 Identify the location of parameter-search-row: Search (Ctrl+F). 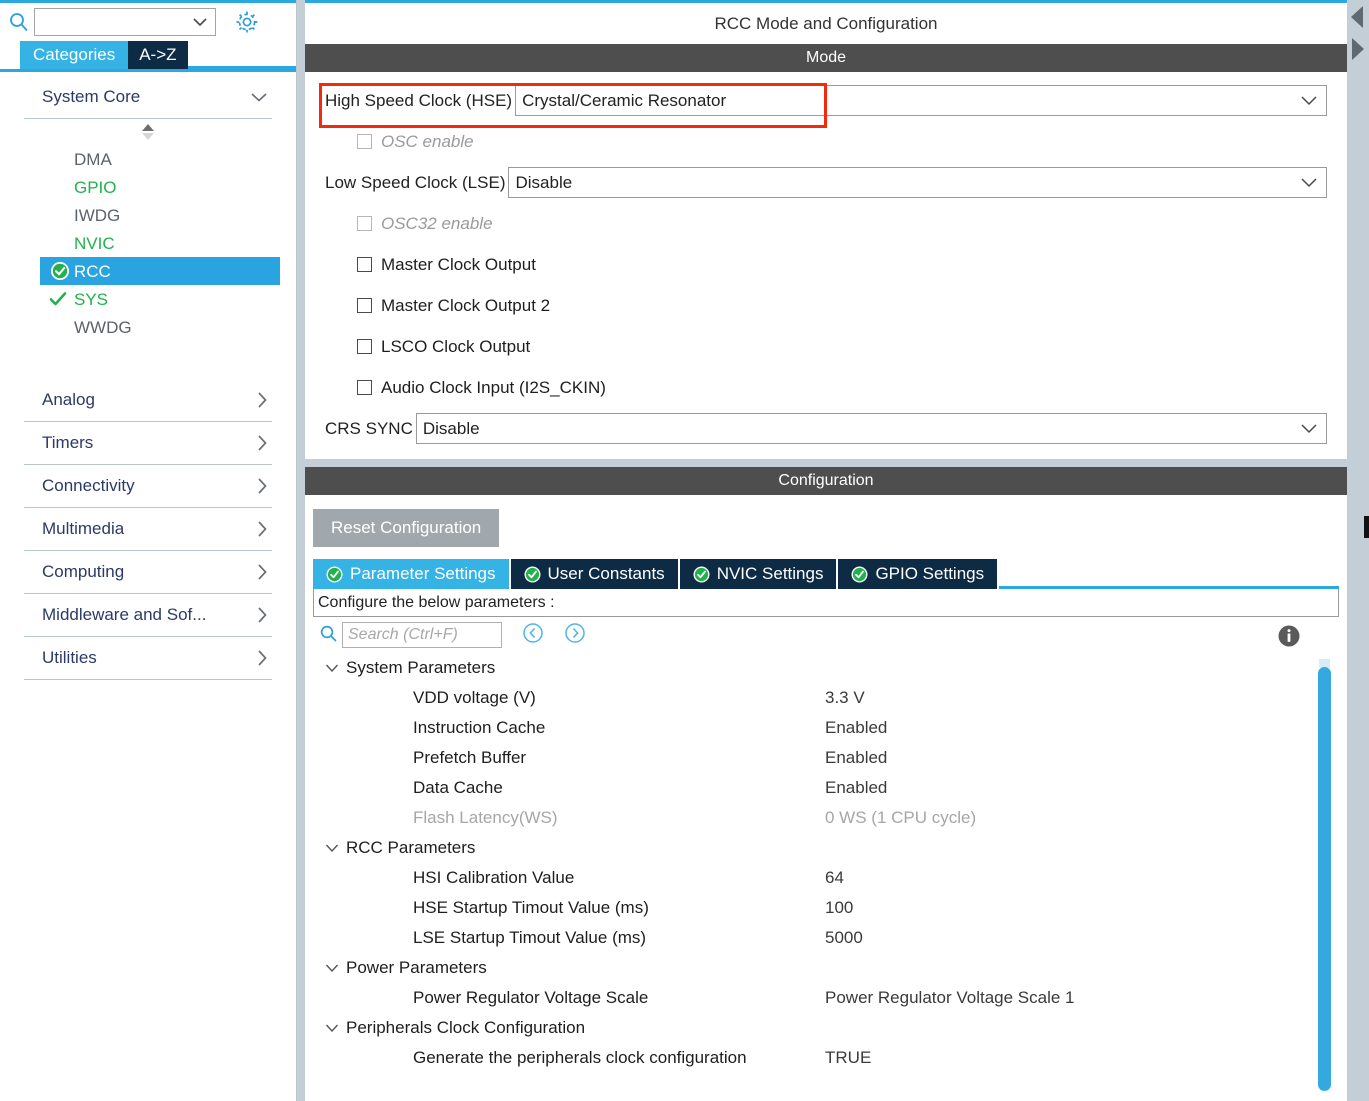
(826, 635).